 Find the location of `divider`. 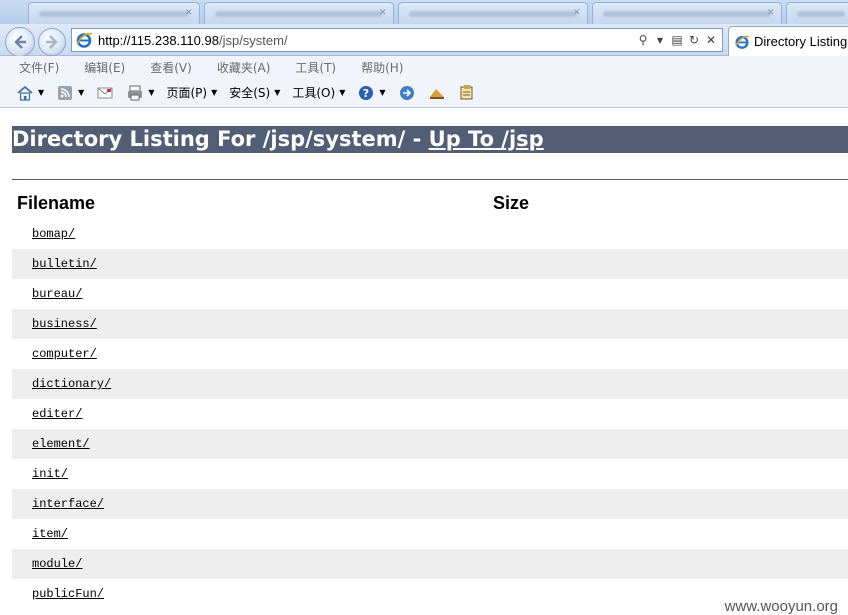

divider is located at coordinates (430, 179).